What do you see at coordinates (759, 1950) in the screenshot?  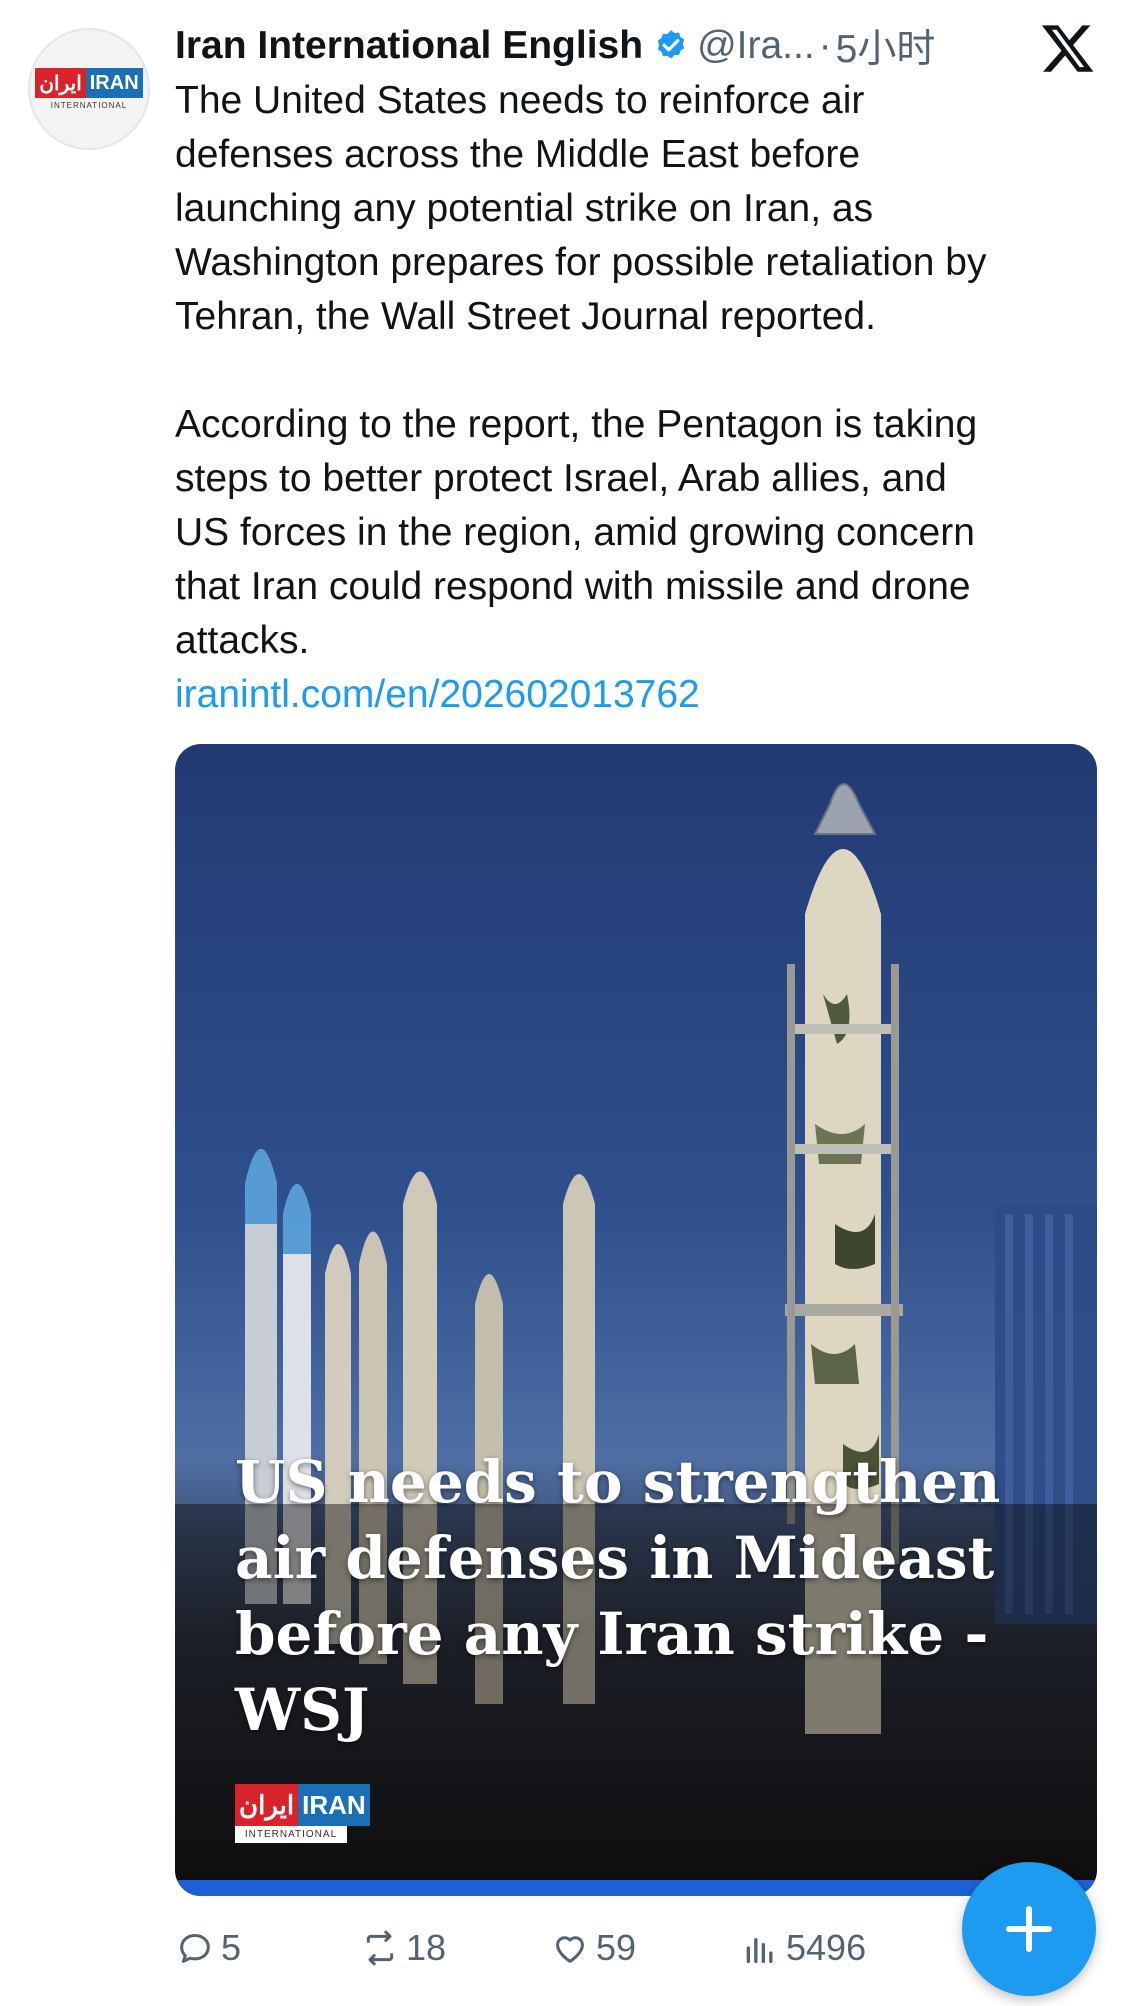 I see `views-icon` at bounding box center [759, 1950].